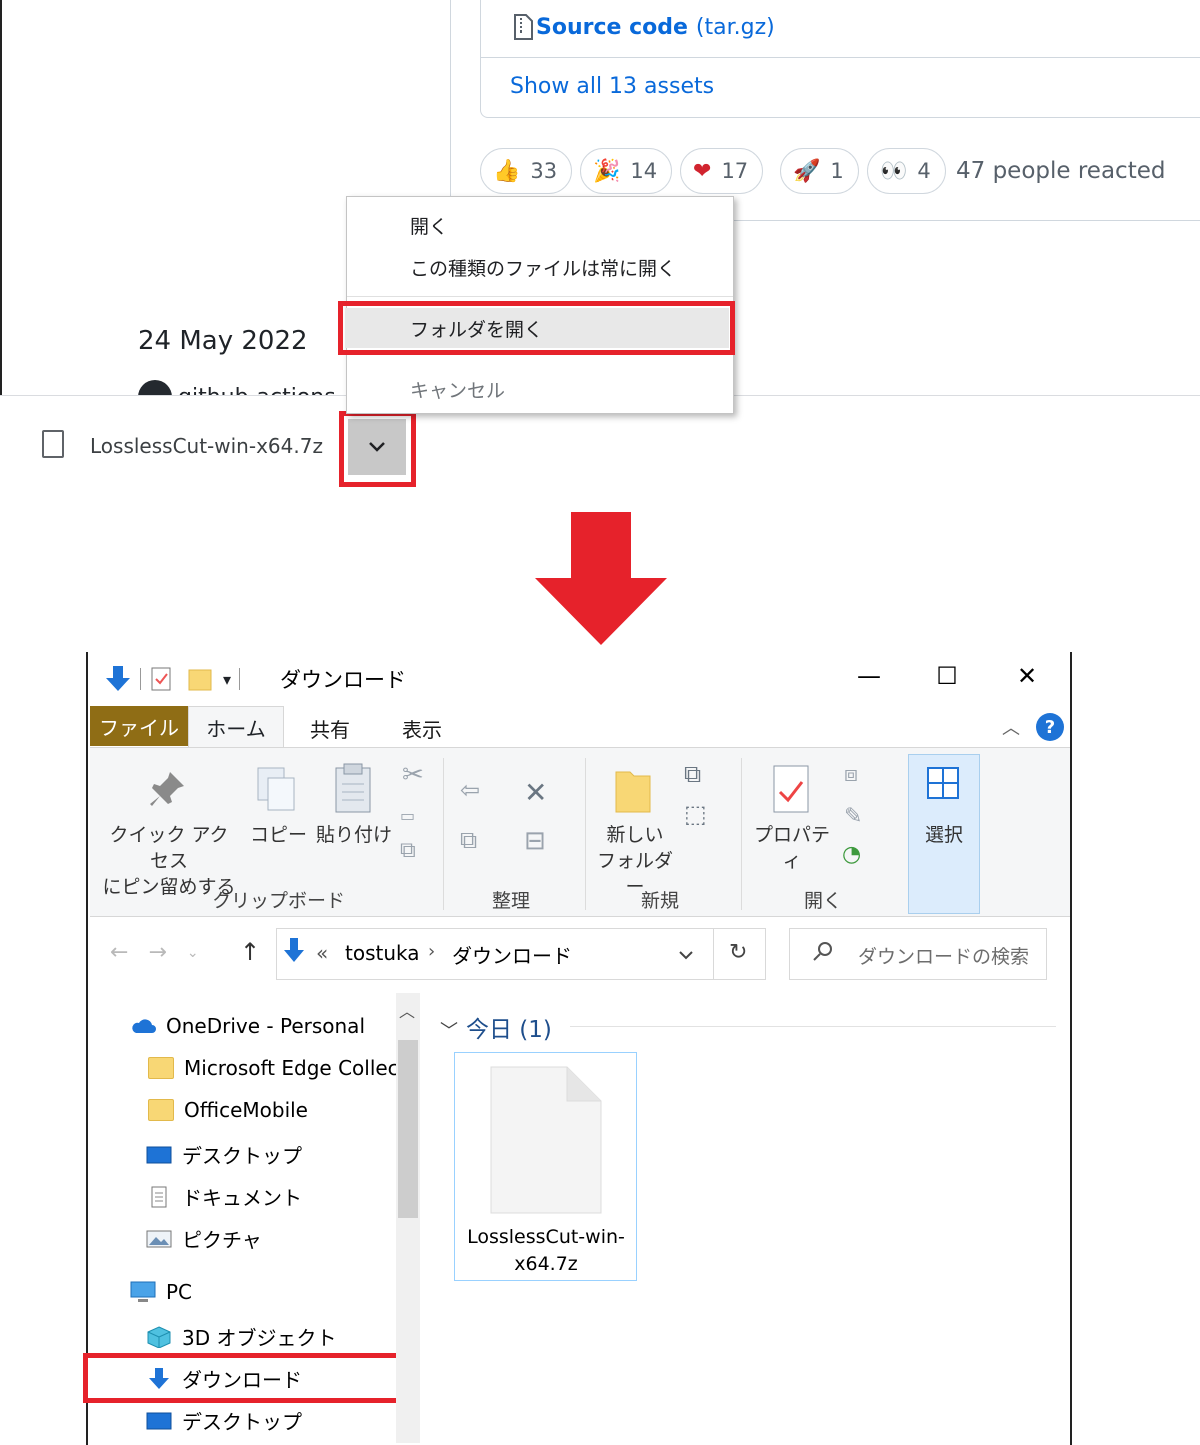 This screenshot has width=1200, height=1445. I want to click on recent-locations-icon: ⌄, so click(193, 953).